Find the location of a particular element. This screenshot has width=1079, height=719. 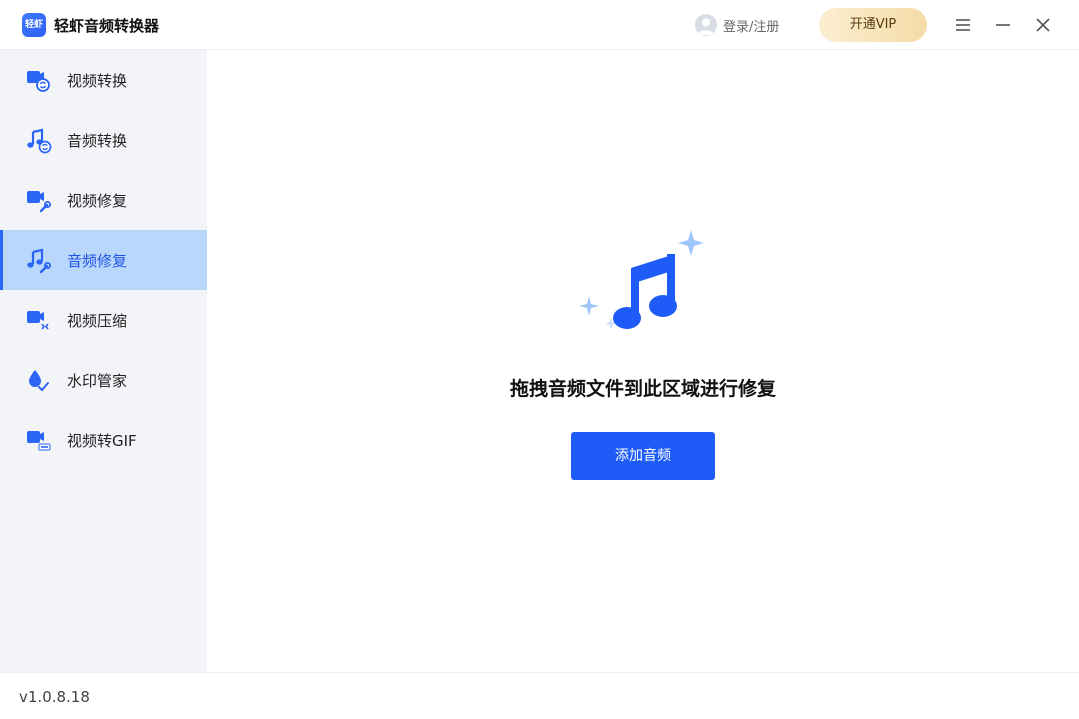

login-label: 登录/注册 is located at coordinates (751, 27).